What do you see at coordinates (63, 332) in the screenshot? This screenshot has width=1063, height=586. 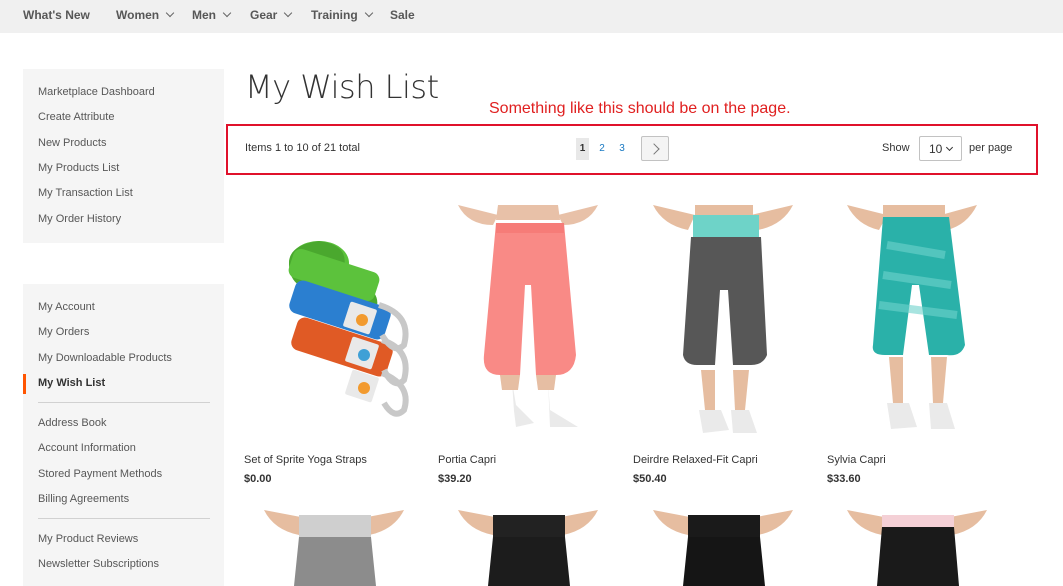 I see `sidebar-item-my-orders: My Orders` at bounding box center [63, 332].